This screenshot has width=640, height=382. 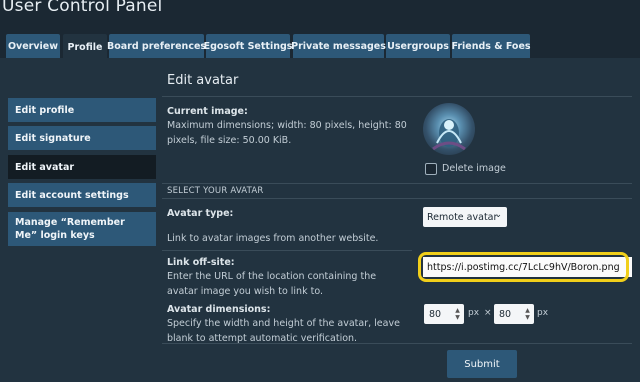 What do you see at coordinates (543, 313) in the screenshot?
I see `height-unit: px` at bounding box center [543, 313].